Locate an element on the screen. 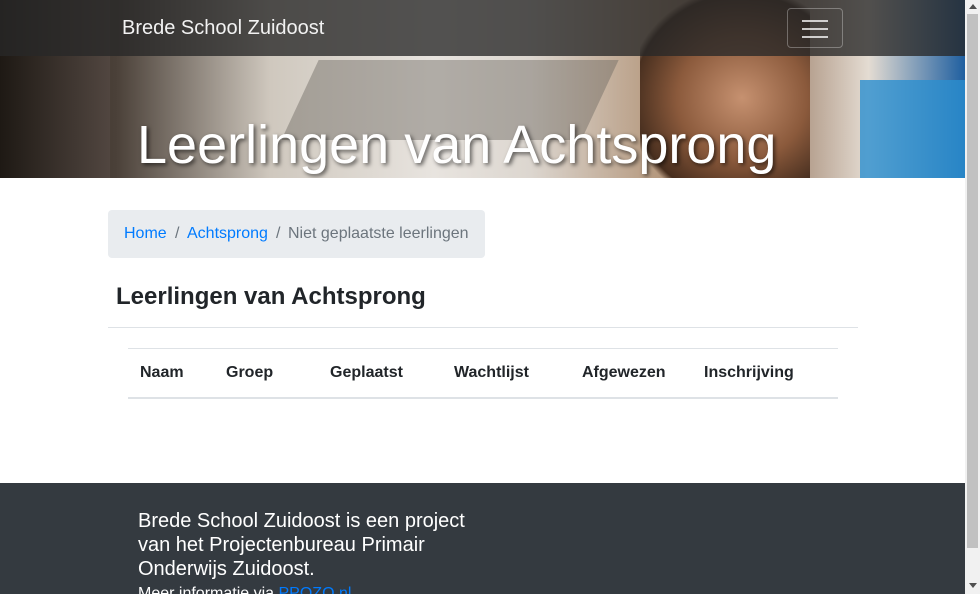 The height and width of the screenshot is (594, 980). breadcrumb-achtsprong: Achtsprong is located at coordinates (227, 234).